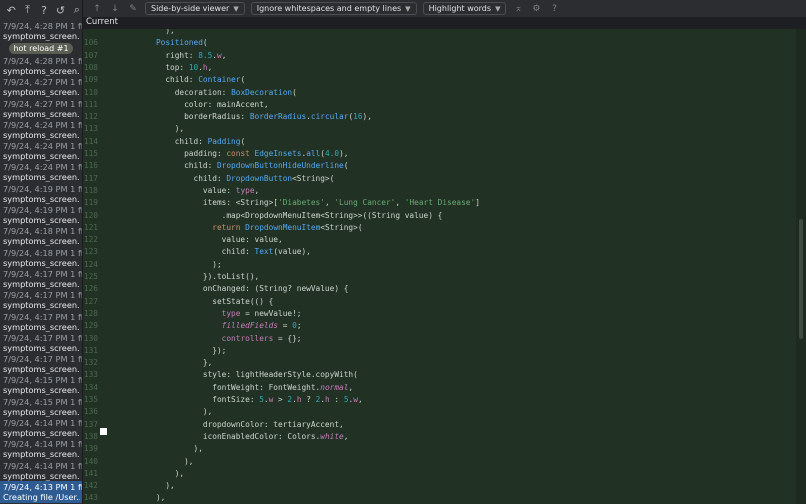 The width and height of the screenshot is (806, 504). I want to click on arrow-up-icon: ↑, so click(97, 9).